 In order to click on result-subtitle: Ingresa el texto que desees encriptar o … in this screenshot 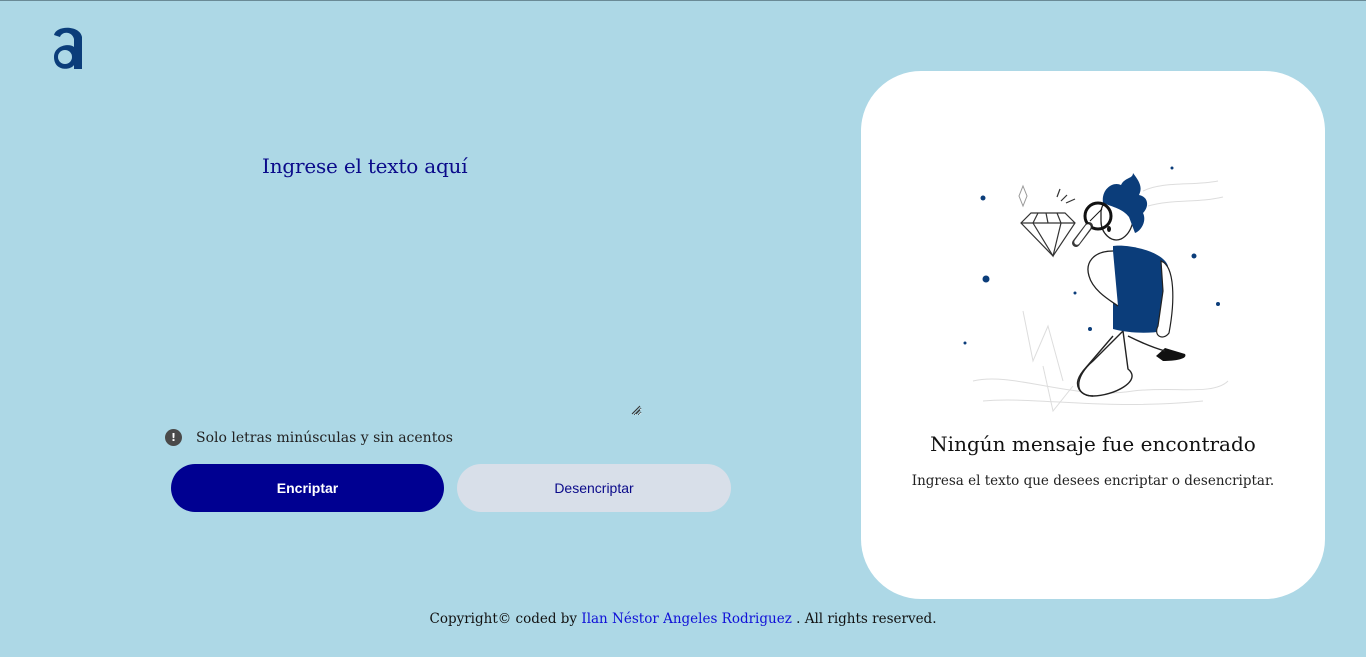, I will do `click(1093, 481)`.